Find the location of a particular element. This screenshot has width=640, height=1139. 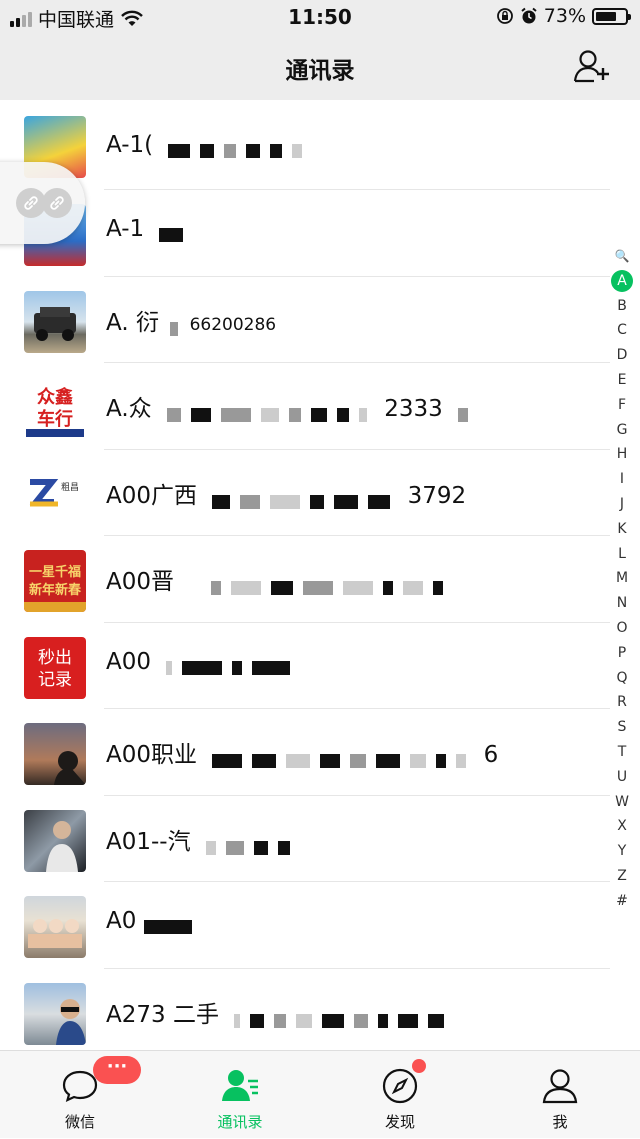

index-letter: S is located at coordinates (622, 727).